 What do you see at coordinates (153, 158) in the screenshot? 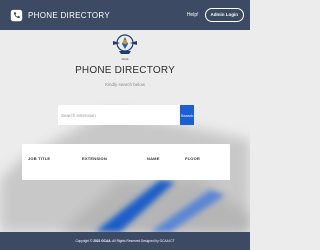
I see `column-header-name: NAME` at bounding box center [153, 158].